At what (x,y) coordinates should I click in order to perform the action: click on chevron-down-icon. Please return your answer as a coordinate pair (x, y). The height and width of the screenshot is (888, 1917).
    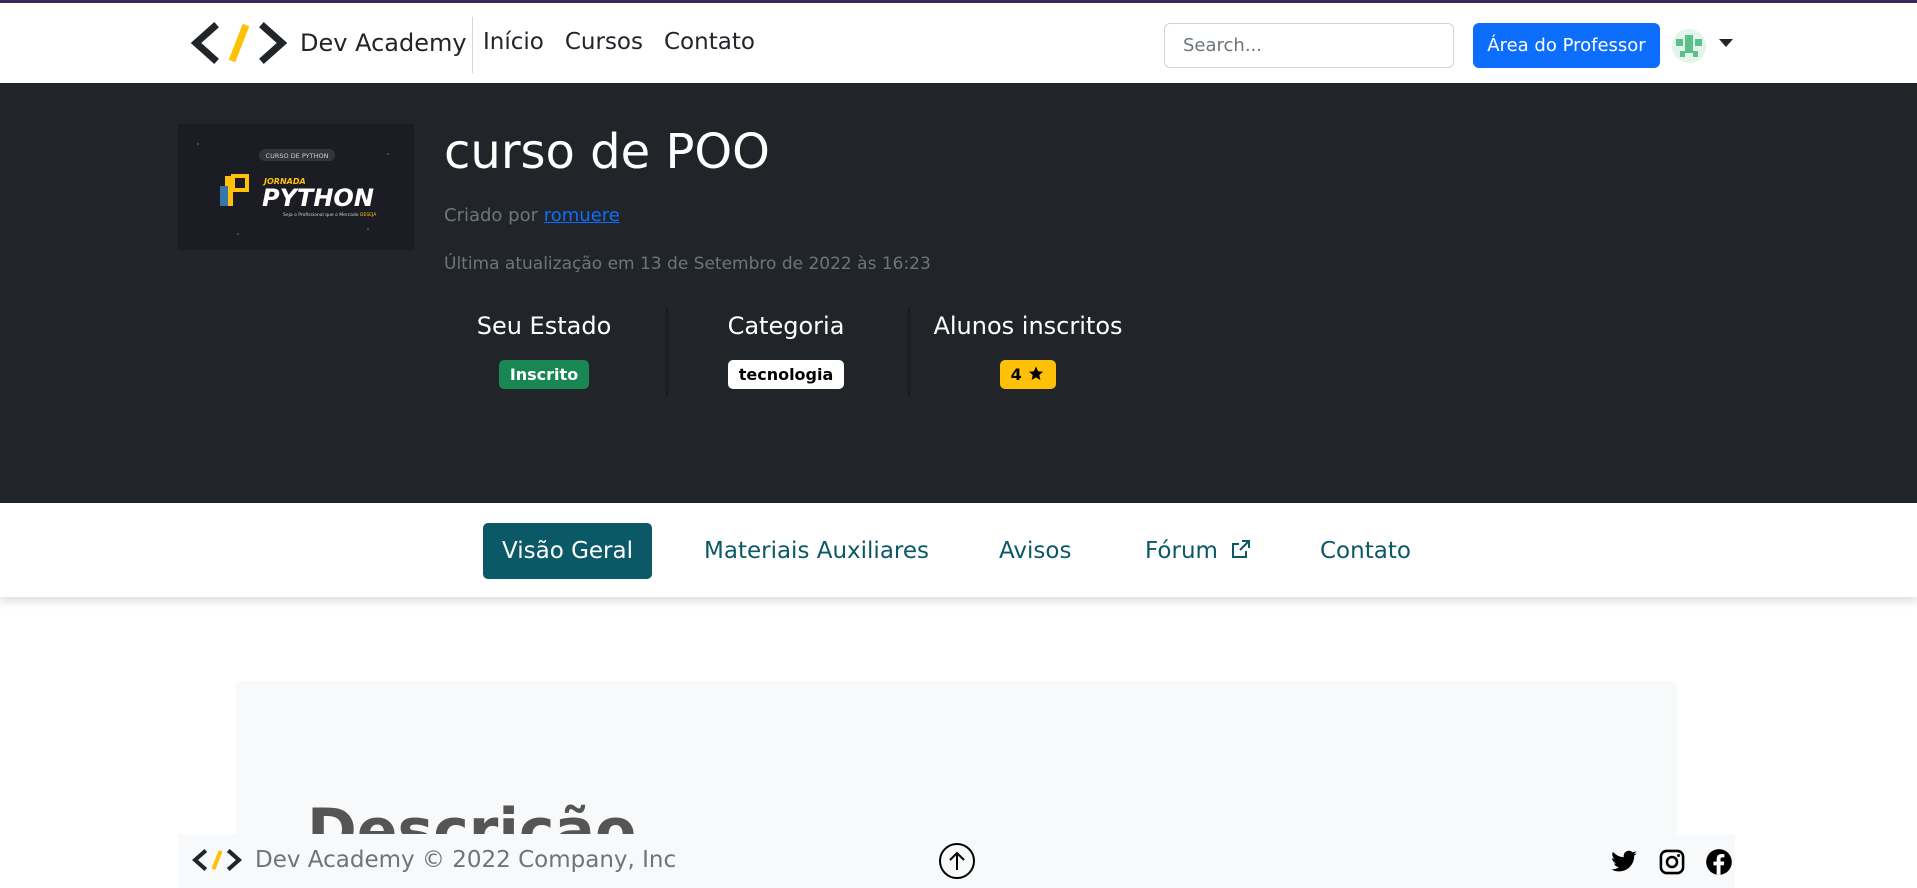
    Looking at the image, I should click on (1726, 43).